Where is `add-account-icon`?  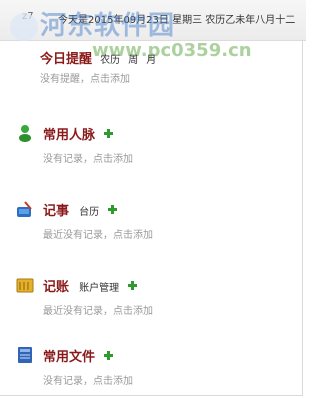
add-account-icon is located at coordinates (133, 285).